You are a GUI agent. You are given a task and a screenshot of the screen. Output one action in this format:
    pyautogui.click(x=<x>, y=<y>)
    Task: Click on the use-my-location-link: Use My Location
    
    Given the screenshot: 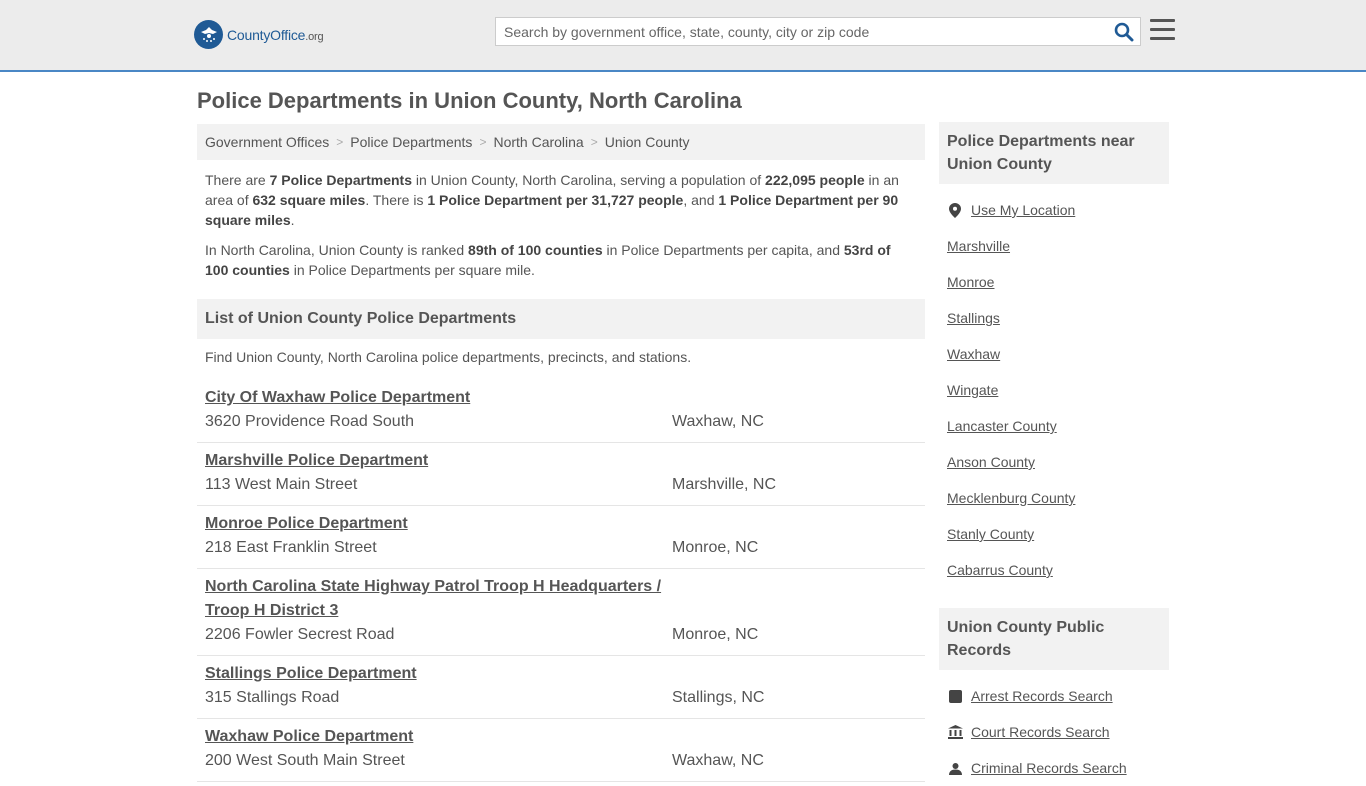 What is the action you would take?
    pyautogui.click(x=1054, y=210)
    